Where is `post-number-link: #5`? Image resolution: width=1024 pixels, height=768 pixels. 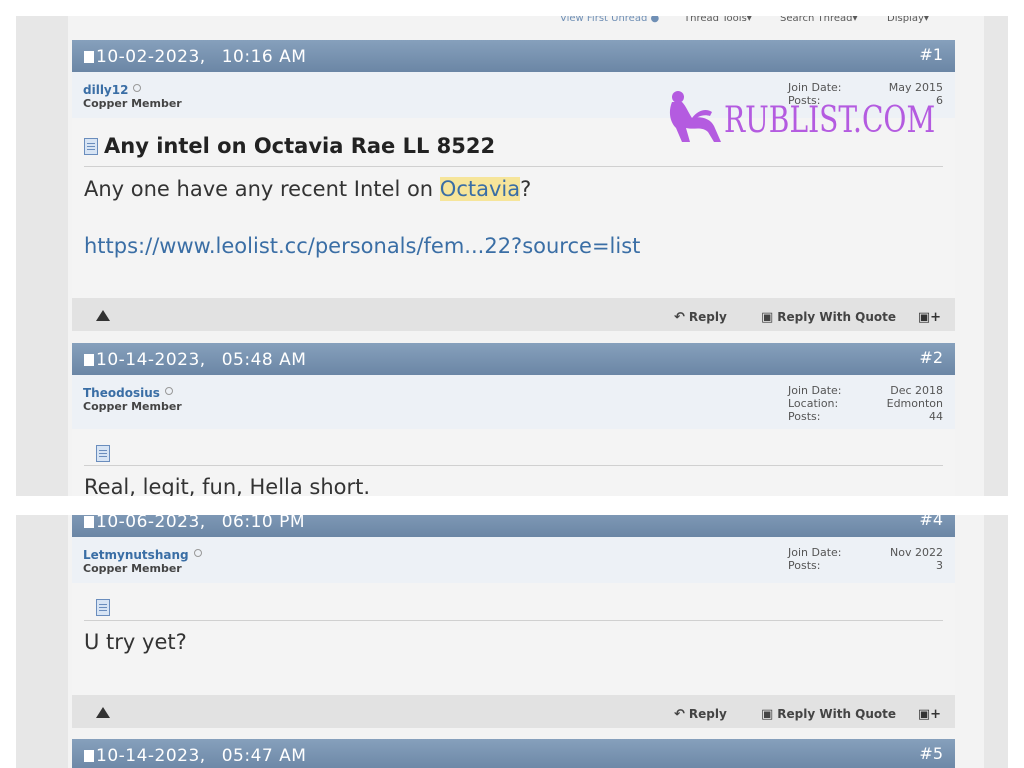
post-number-link: #5 is located at coordinates (931, 753).